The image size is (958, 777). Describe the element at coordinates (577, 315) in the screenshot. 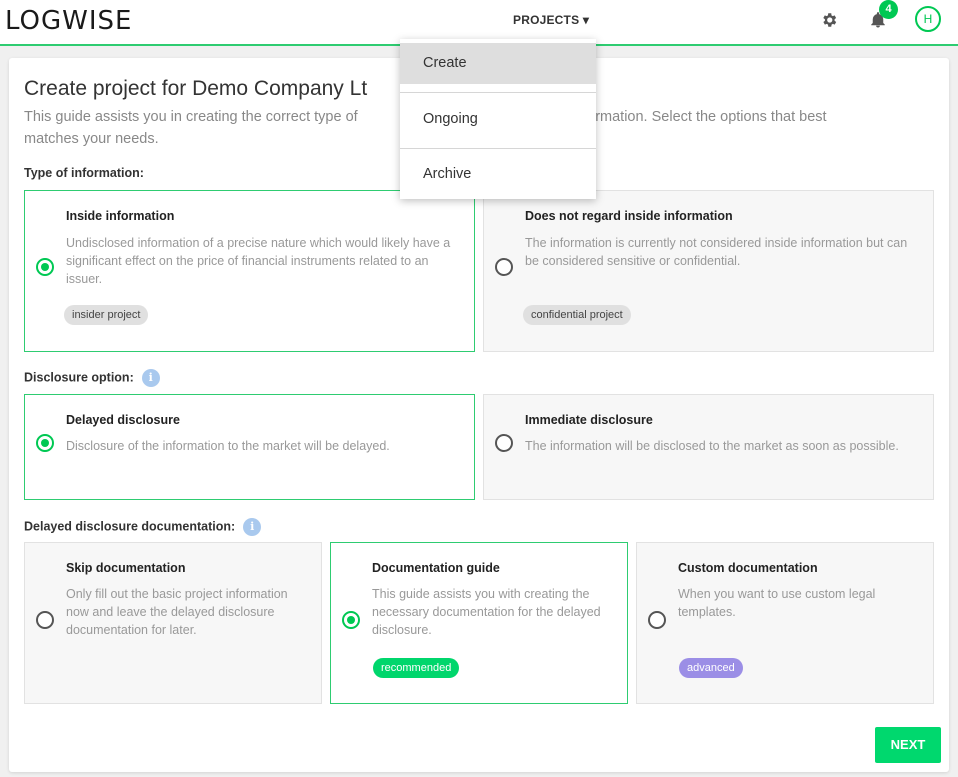

I see `tag-confidential-project: confidential project` at that location.